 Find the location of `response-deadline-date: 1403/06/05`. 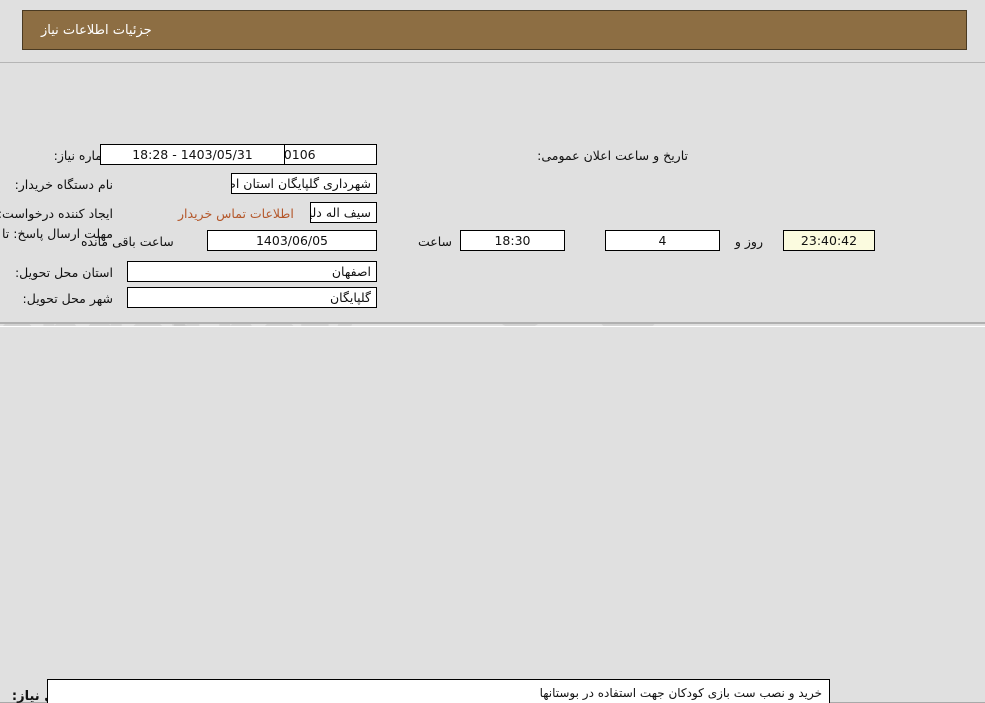

response-deadline-date: 1403/06/05 is located at coordinates (292, 240).